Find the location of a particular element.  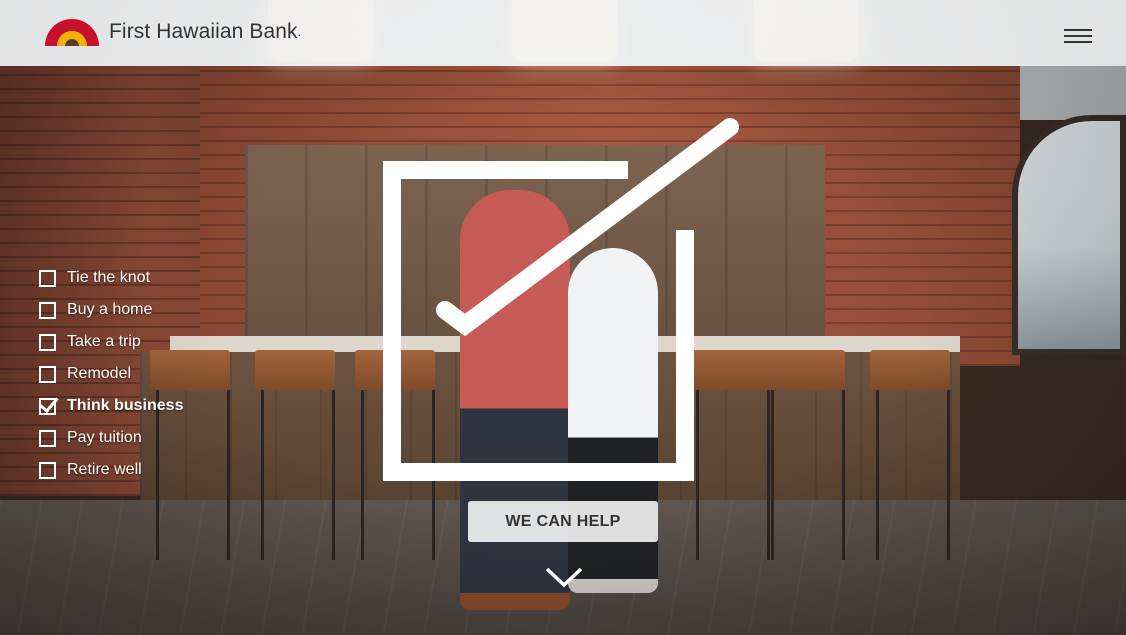

goal-label: Retire well is located at coordinates (104, 469).